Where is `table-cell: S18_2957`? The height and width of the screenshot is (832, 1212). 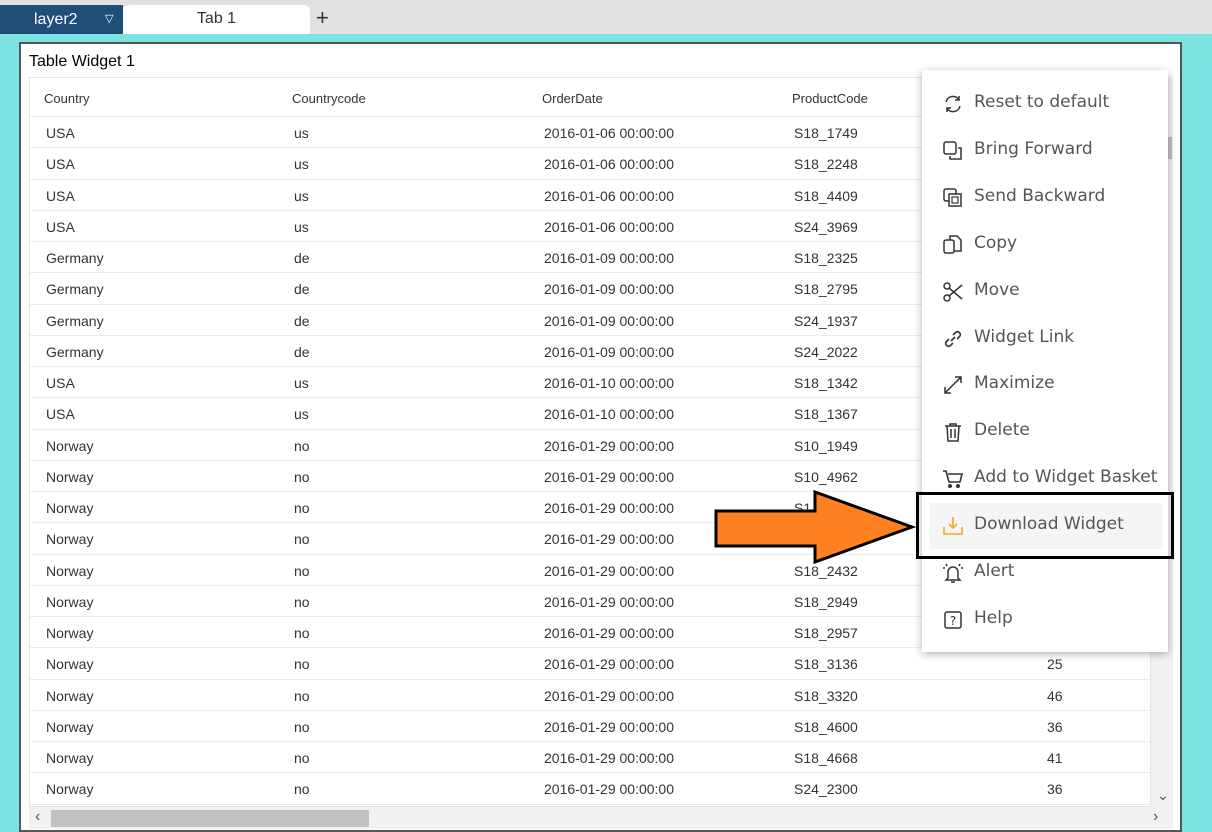
table-cell: S18_2957 is located at coordinates (826, 633).